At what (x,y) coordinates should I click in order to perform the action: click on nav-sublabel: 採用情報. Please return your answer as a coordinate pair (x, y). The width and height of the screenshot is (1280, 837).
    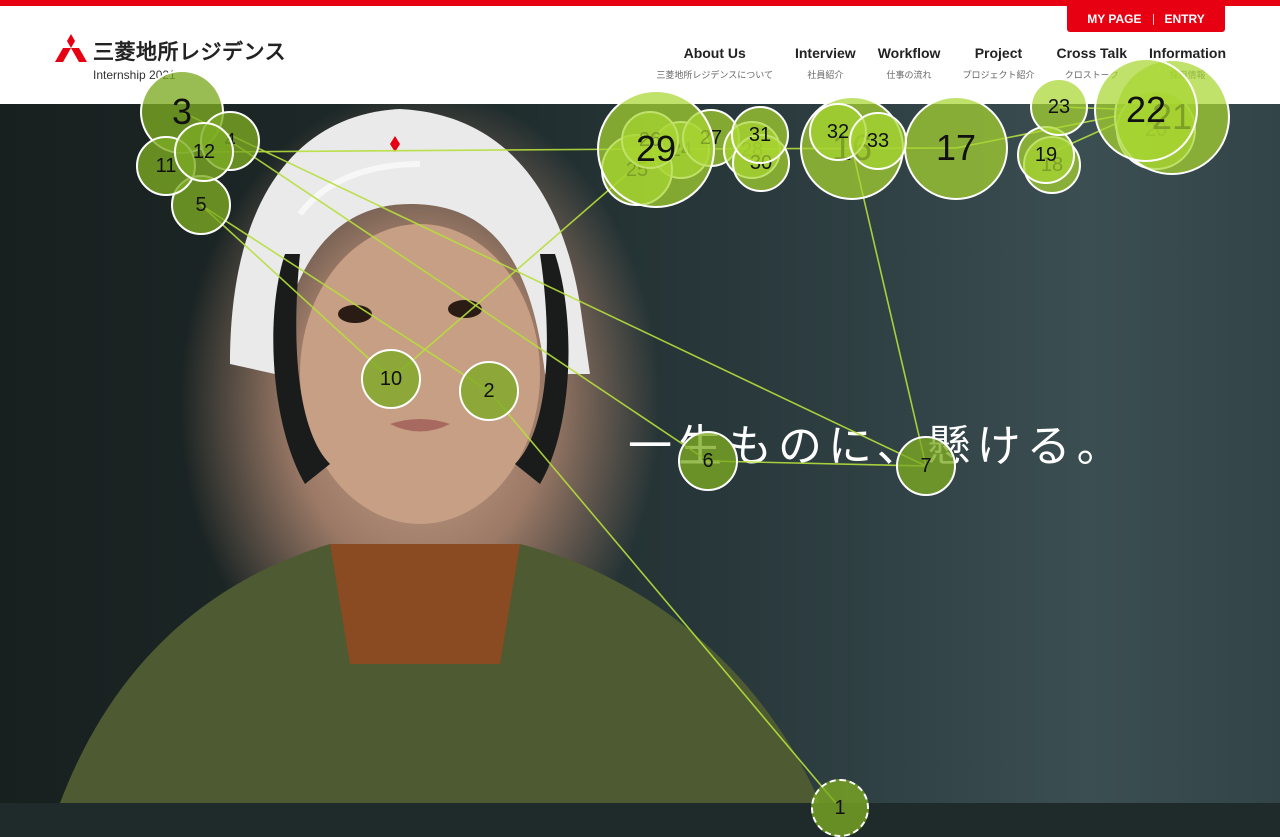
    Looking at the image, I should click on (1187, 76).